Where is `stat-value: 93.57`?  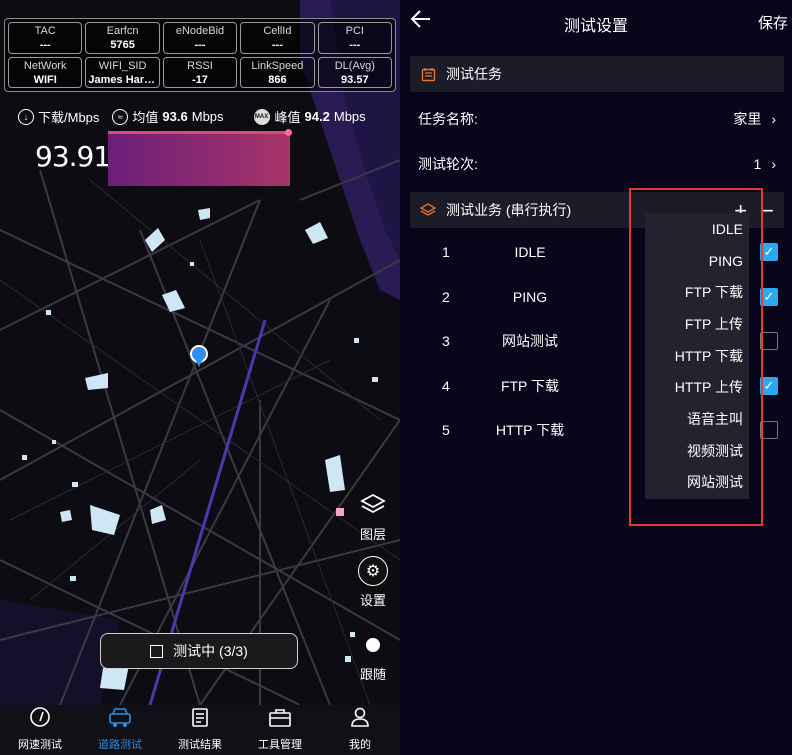 stat-value: 93.57 is located at coordinates (355, 79).